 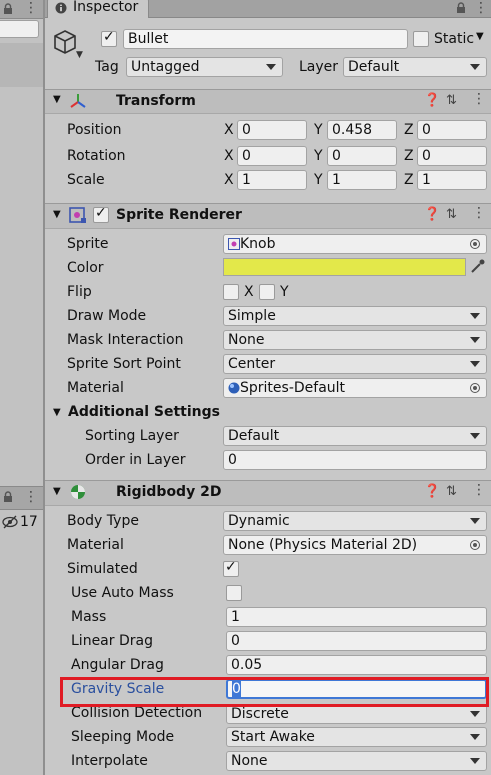 I want to click on hidden-objects-counter: 17, so click(x=21, y=522).